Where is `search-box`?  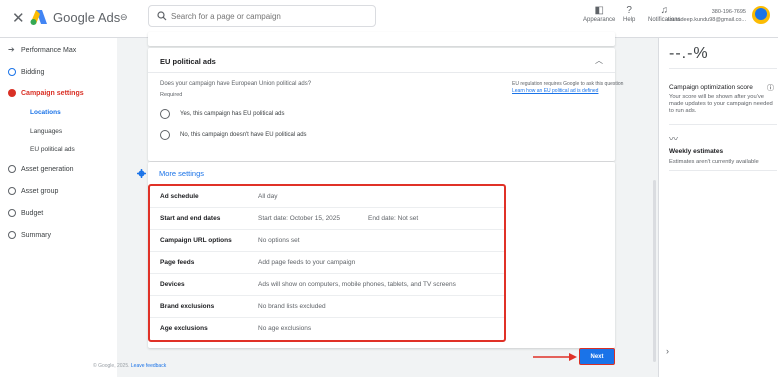
search-box is located at coordinates (262, 16).